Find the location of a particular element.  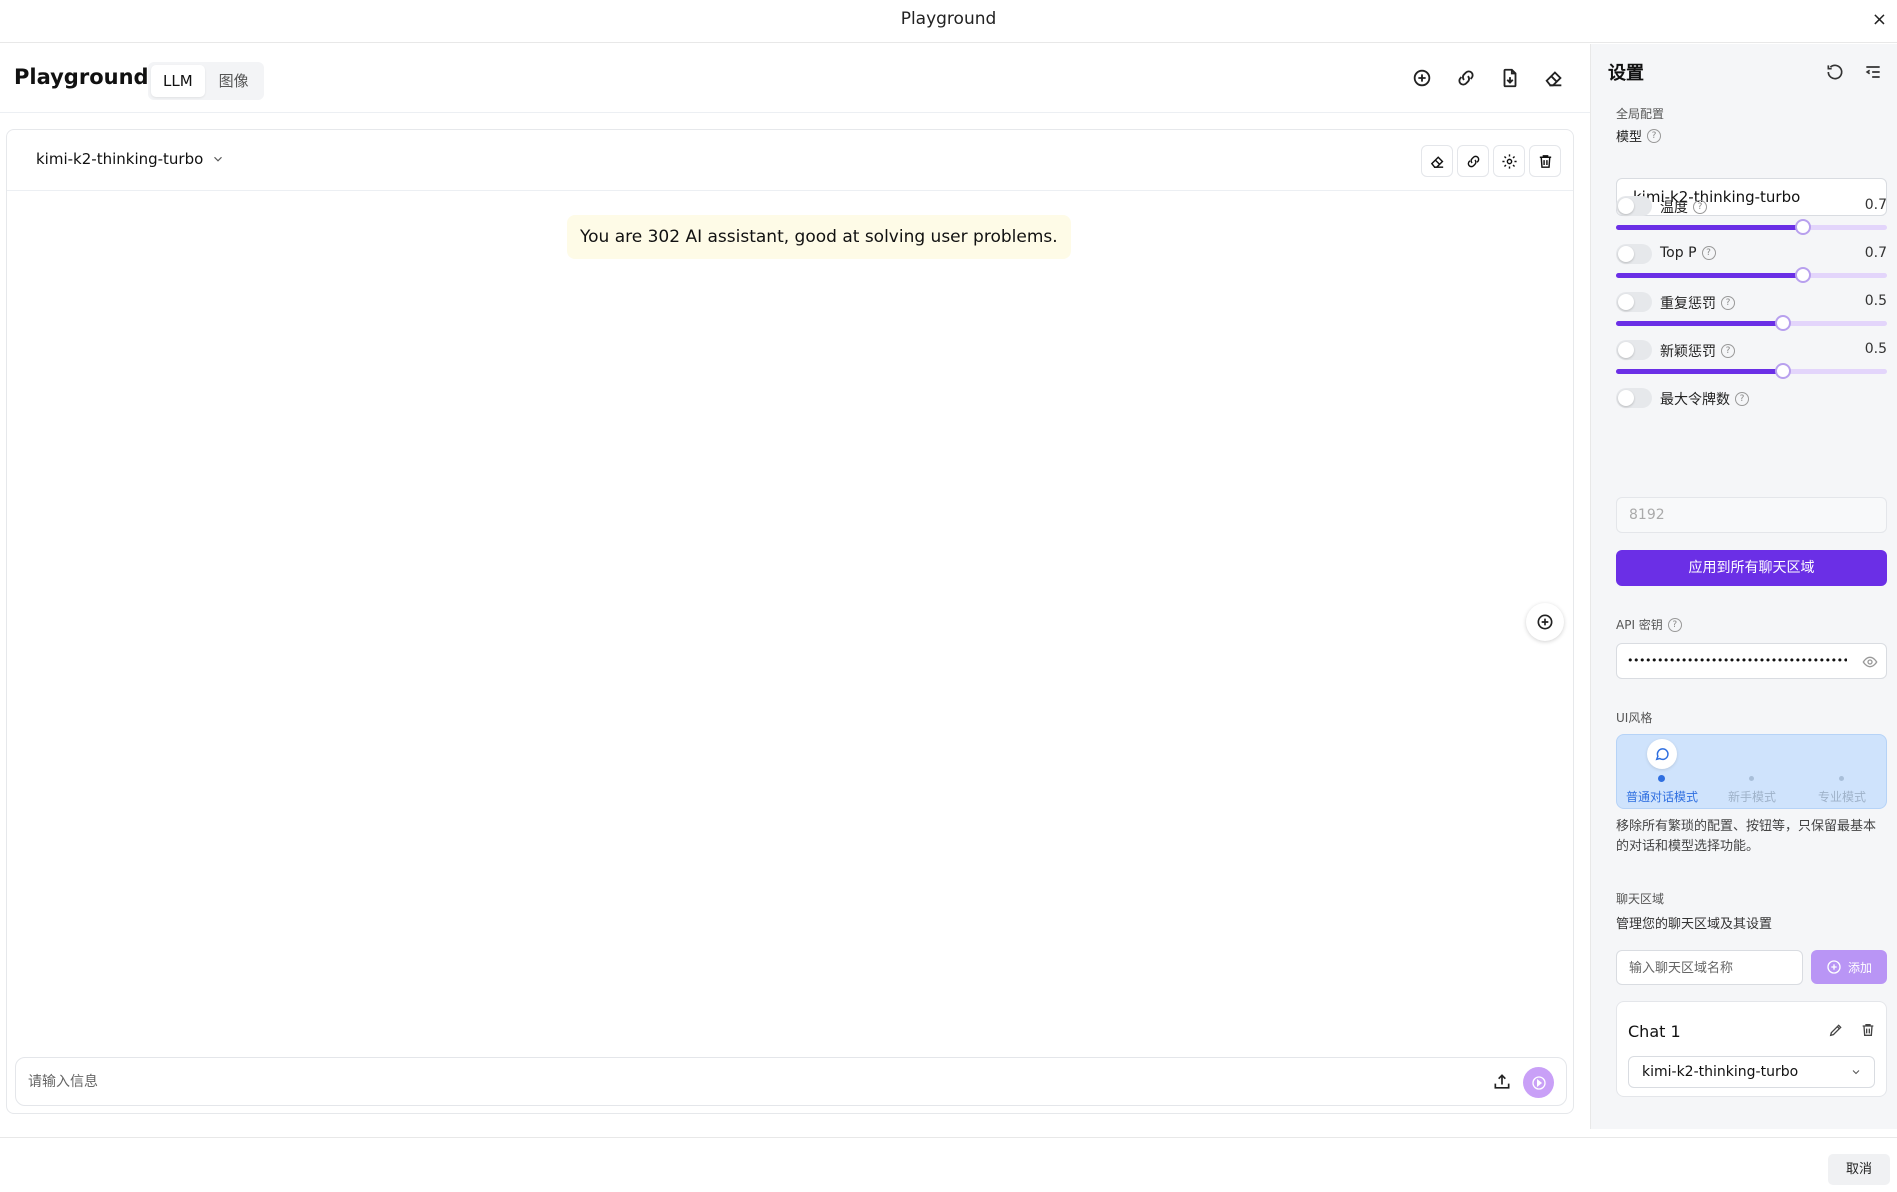

param-max-tokens: 最大令牌数 ? is located at coordinates (1751, 400).